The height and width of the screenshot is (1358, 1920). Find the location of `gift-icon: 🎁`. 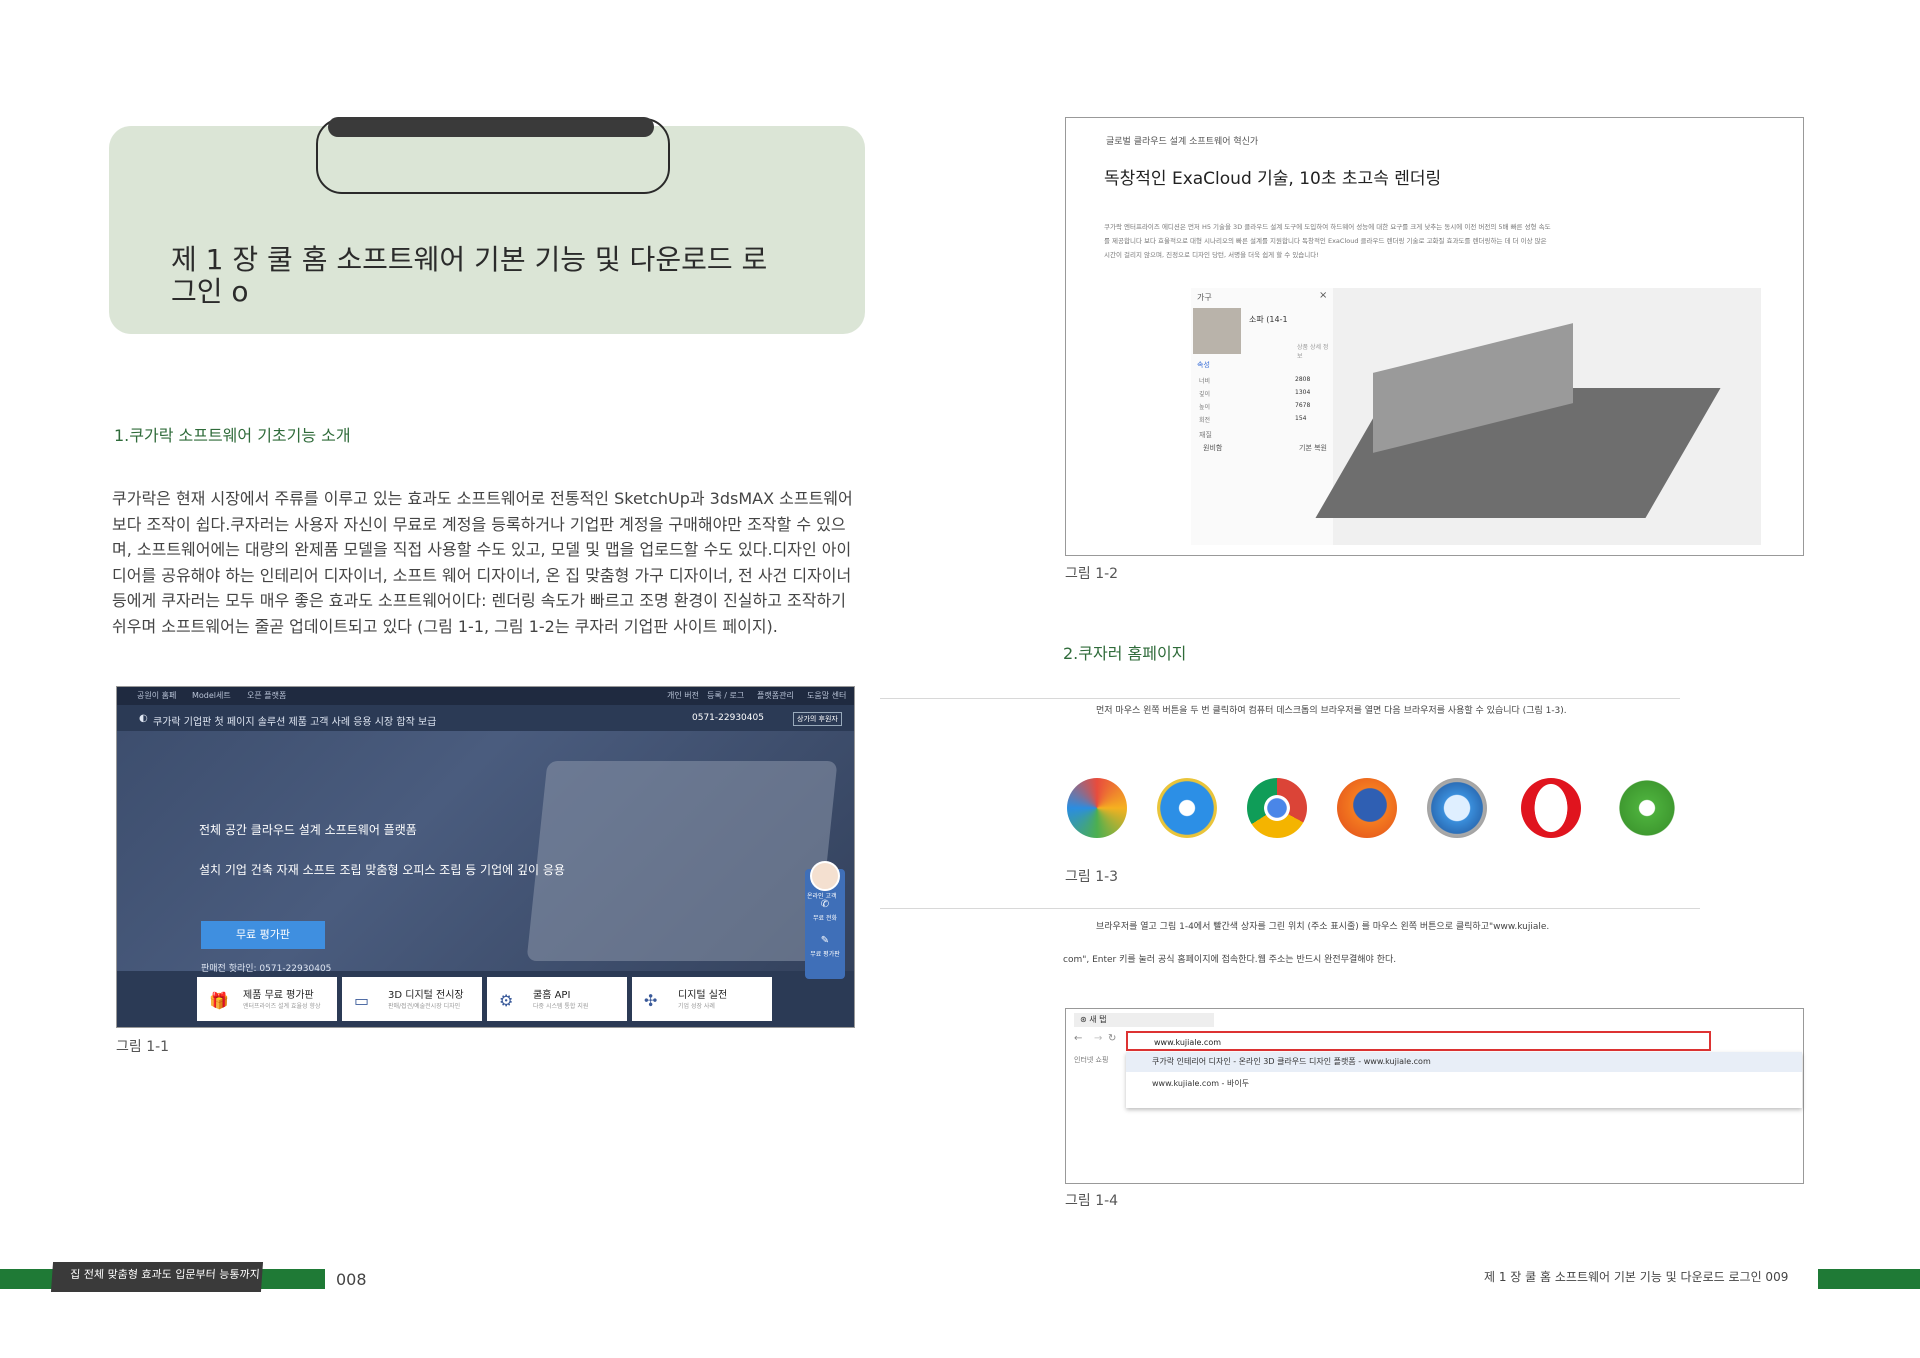

gift-icon: 🎁 is located at coordinates (219, 1000).